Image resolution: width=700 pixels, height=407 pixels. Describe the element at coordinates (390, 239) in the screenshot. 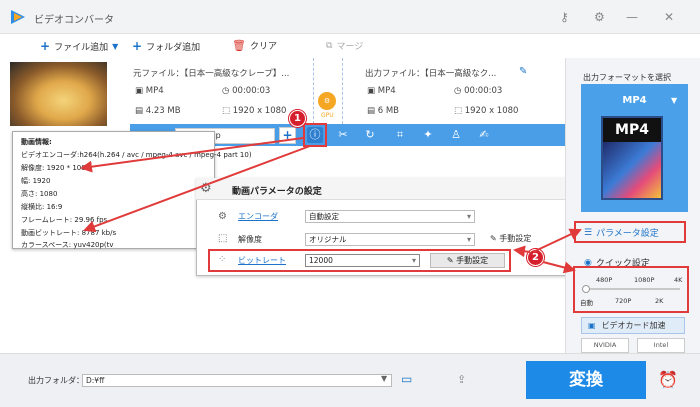

I see `resolution-select: オリジナル` at that location.